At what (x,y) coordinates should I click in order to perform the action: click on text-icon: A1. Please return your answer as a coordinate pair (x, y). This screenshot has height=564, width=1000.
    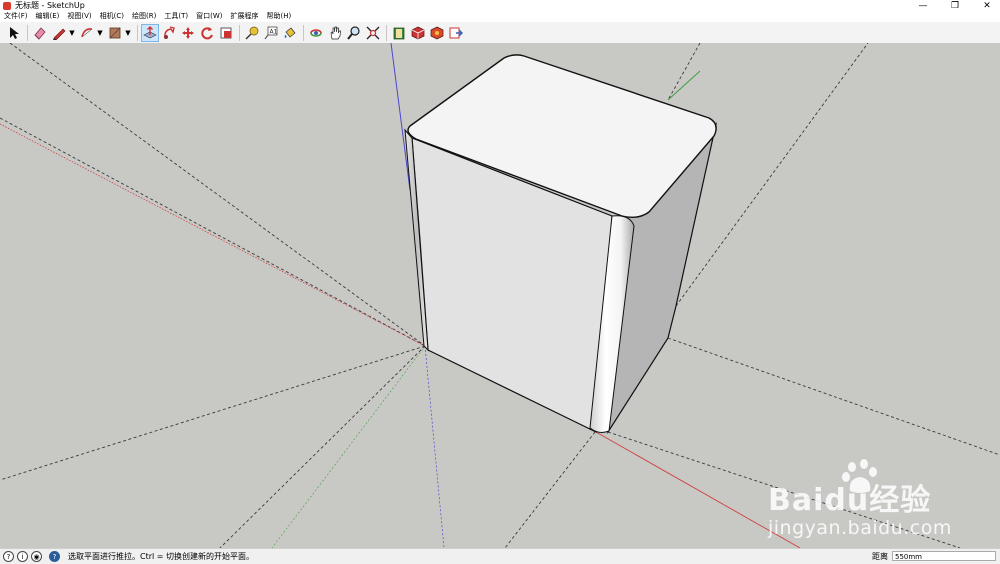
    Looking at the image, I should click on (271, 33).